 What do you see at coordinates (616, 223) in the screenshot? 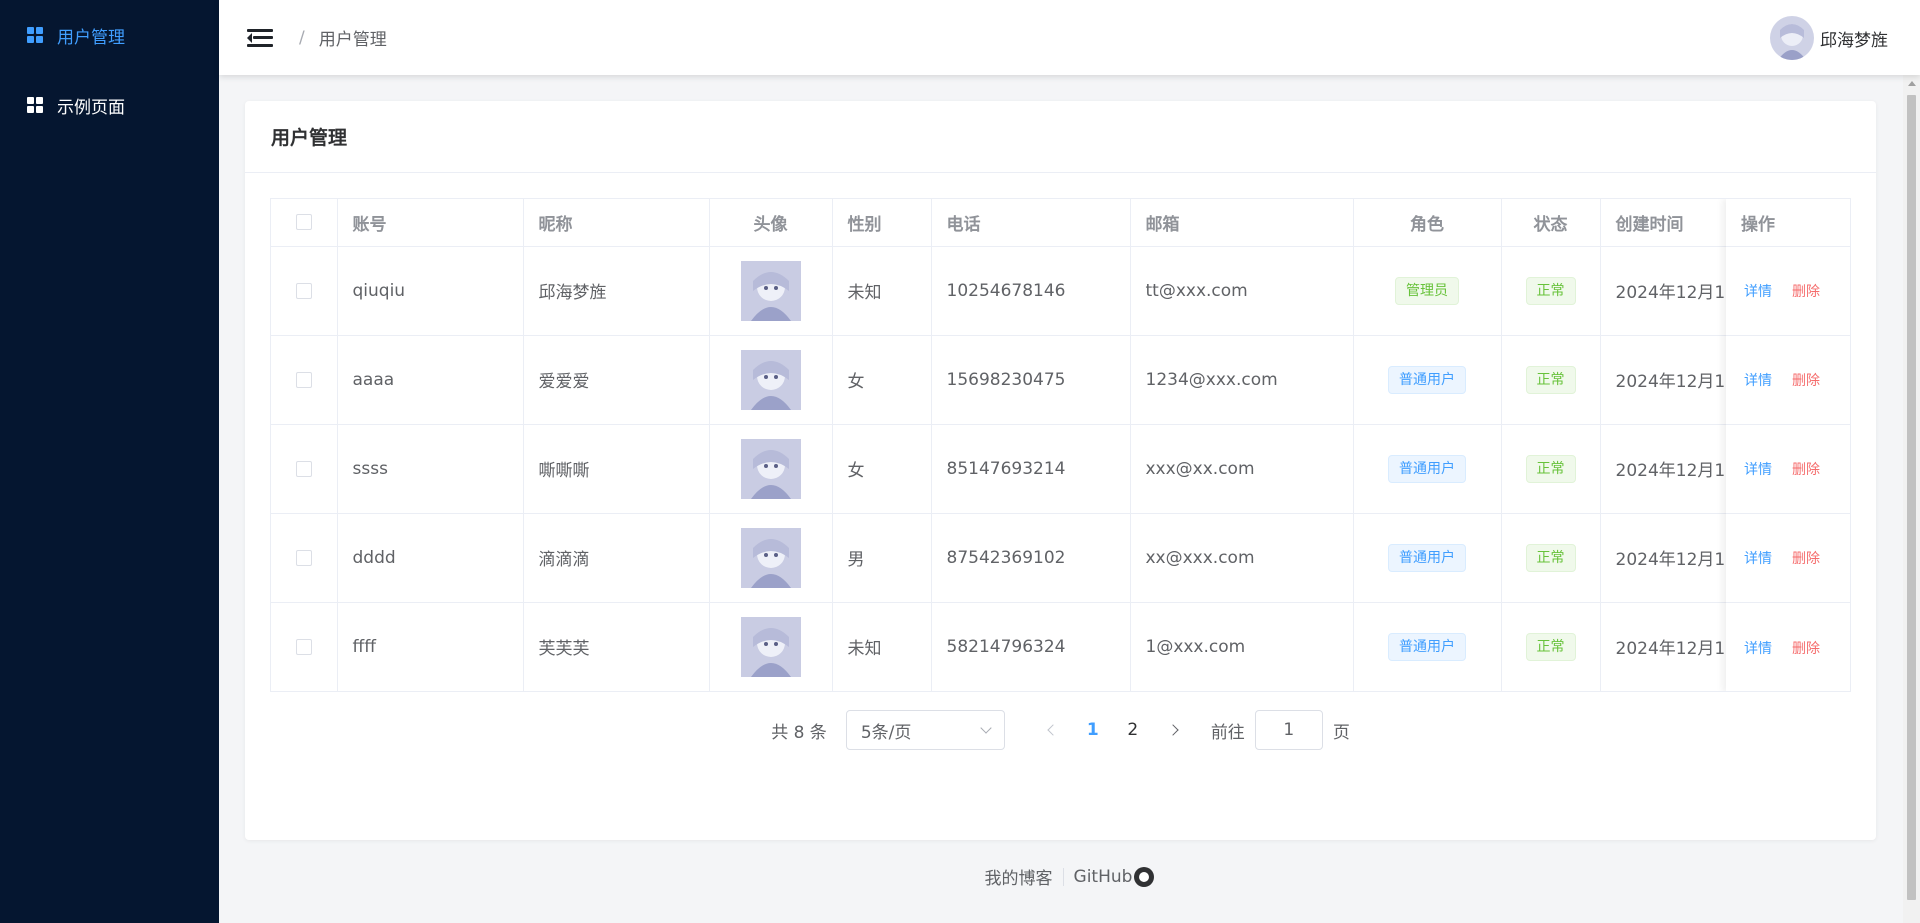
I see `col-nickname: 昵称` at bounding box center [616, 223].